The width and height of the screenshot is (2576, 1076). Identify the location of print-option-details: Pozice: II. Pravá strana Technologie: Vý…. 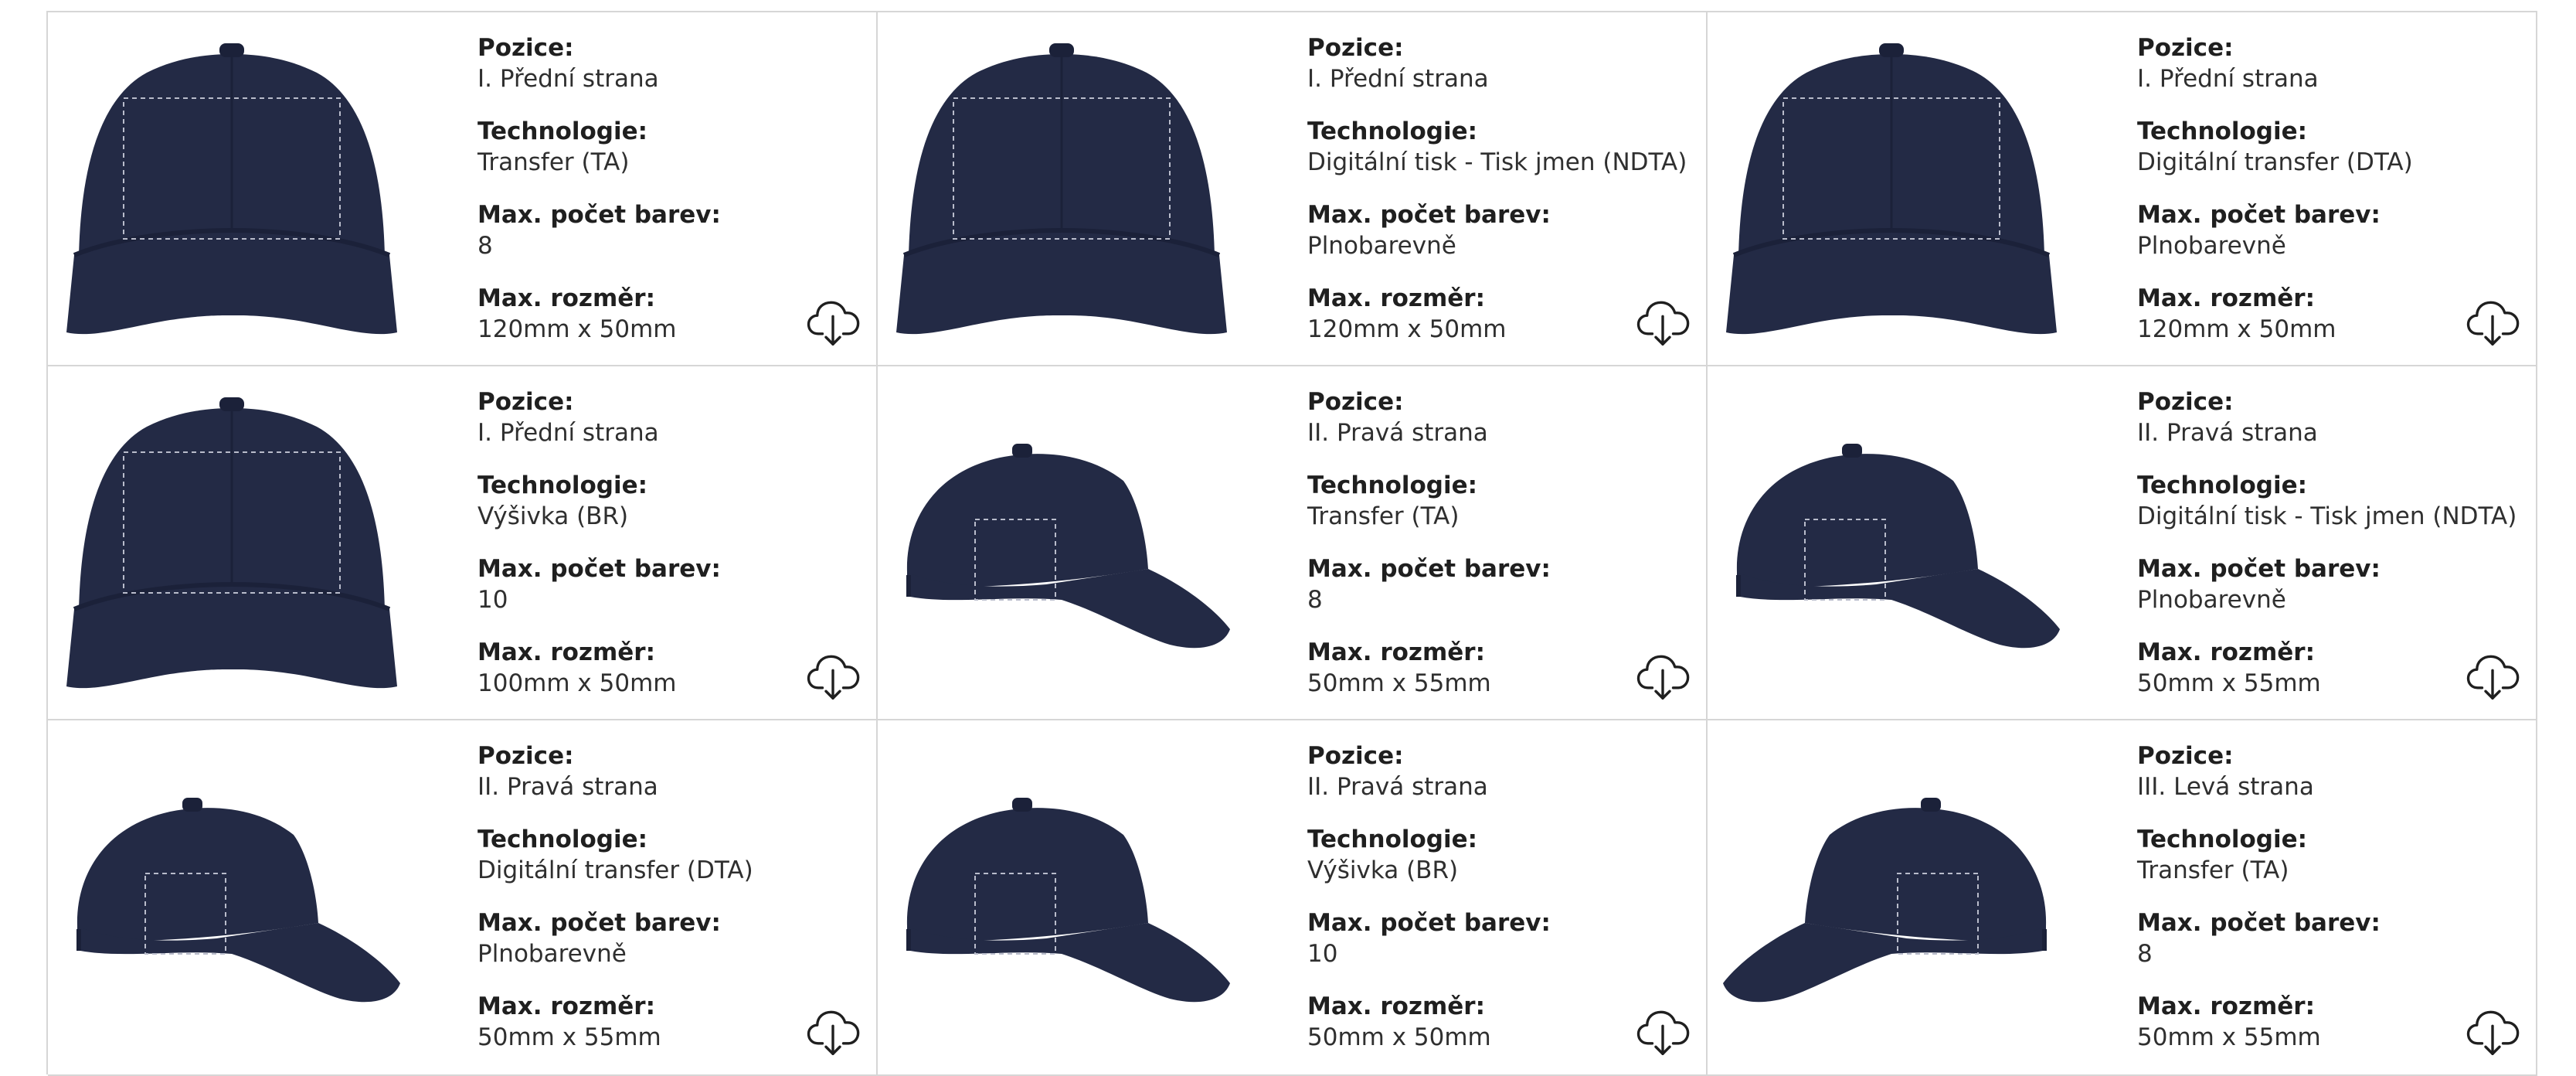
(1492, 897).